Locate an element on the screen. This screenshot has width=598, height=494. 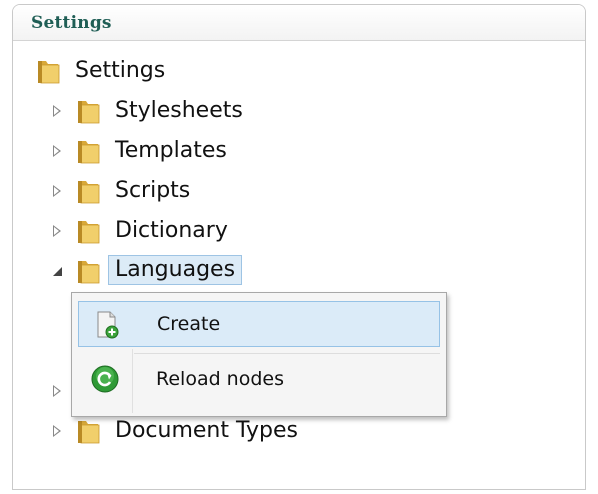
menu-item-reload-nodes: Reload nodes is located at coordinates (259, 385).